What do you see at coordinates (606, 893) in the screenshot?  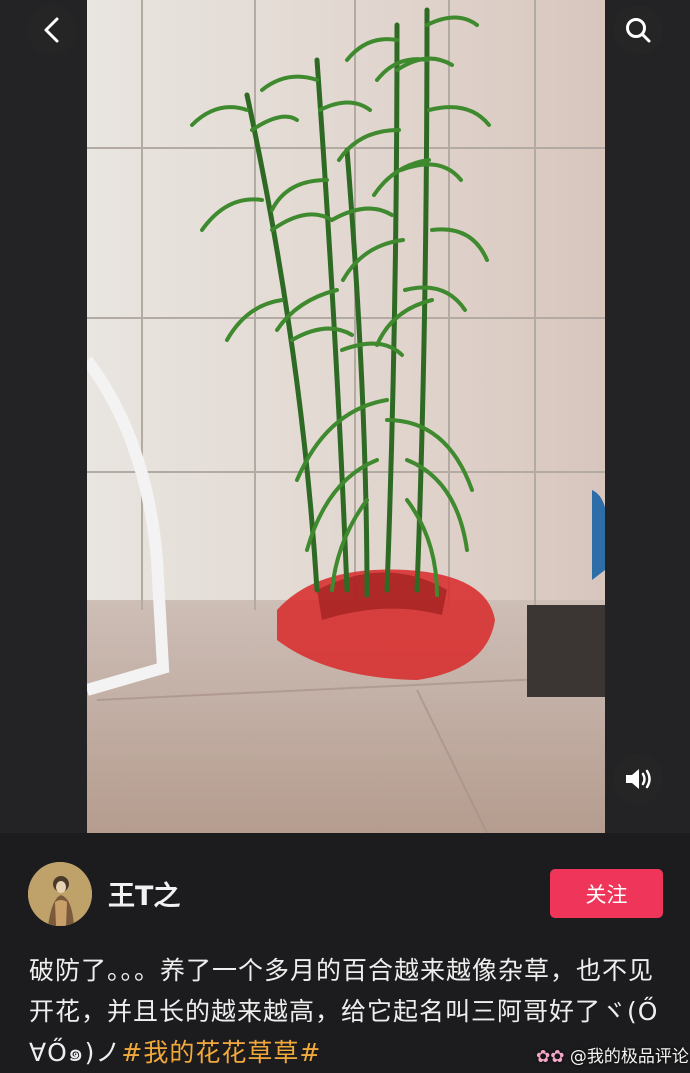 I see `follow-button: 关注` at bounding box center [606, 893].